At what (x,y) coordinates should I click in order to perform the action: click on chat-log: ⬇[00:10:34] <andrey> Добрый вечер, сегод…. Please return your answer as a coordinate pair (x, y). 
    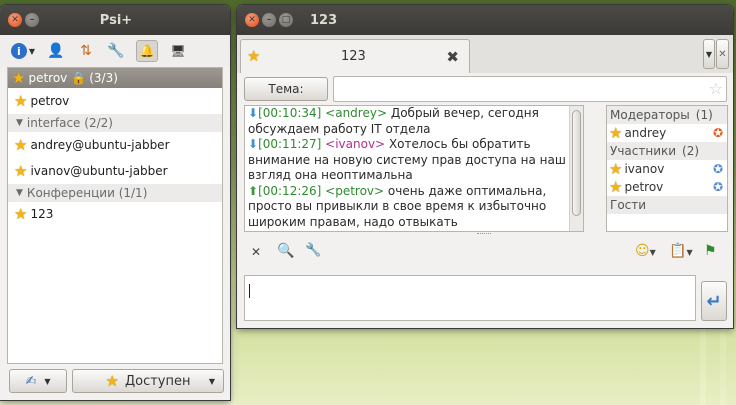
    Looking at the image, I should click on (414, 168).